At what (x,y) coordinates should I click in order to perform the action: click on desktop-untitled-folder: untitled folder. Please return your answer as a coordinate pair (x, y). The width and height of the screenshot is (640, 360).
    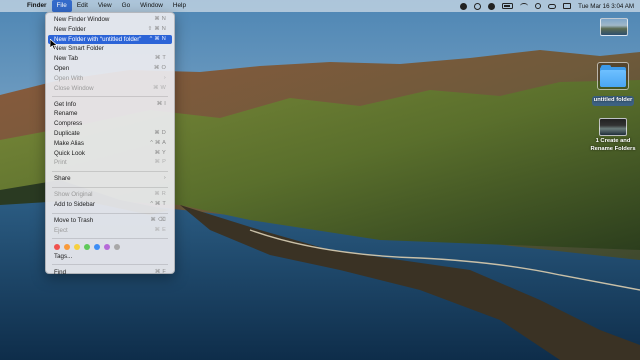
    Looking at the image, I should click on (613, 84).